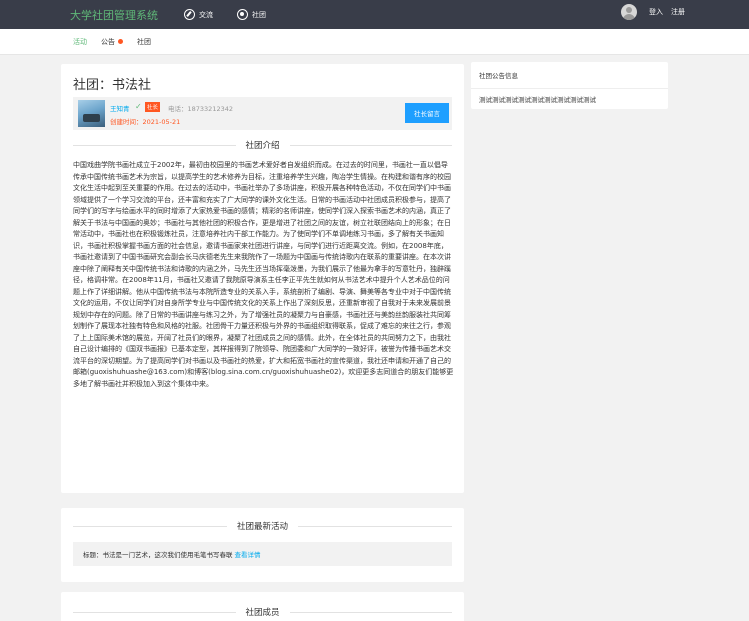 The image size is (749, 621). I want to click on leader-message-button: 社长留言, so click(427, 113).